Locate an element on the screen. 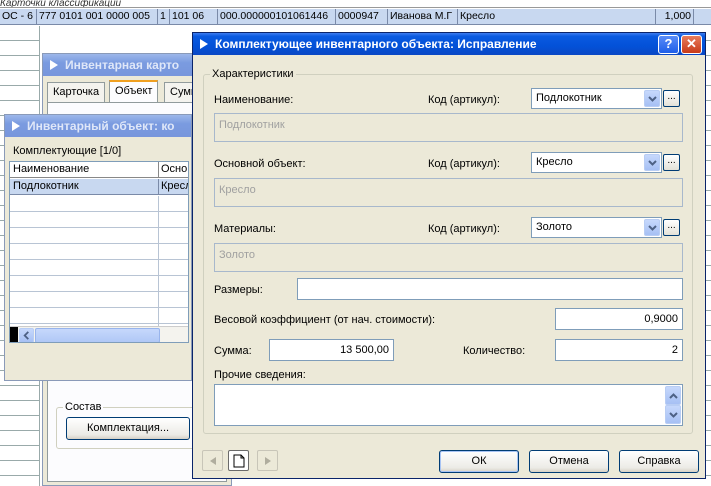 The width and height of the screenshot is (711, 486). quantity-label: Количество: is located at coordinates (494, 351).